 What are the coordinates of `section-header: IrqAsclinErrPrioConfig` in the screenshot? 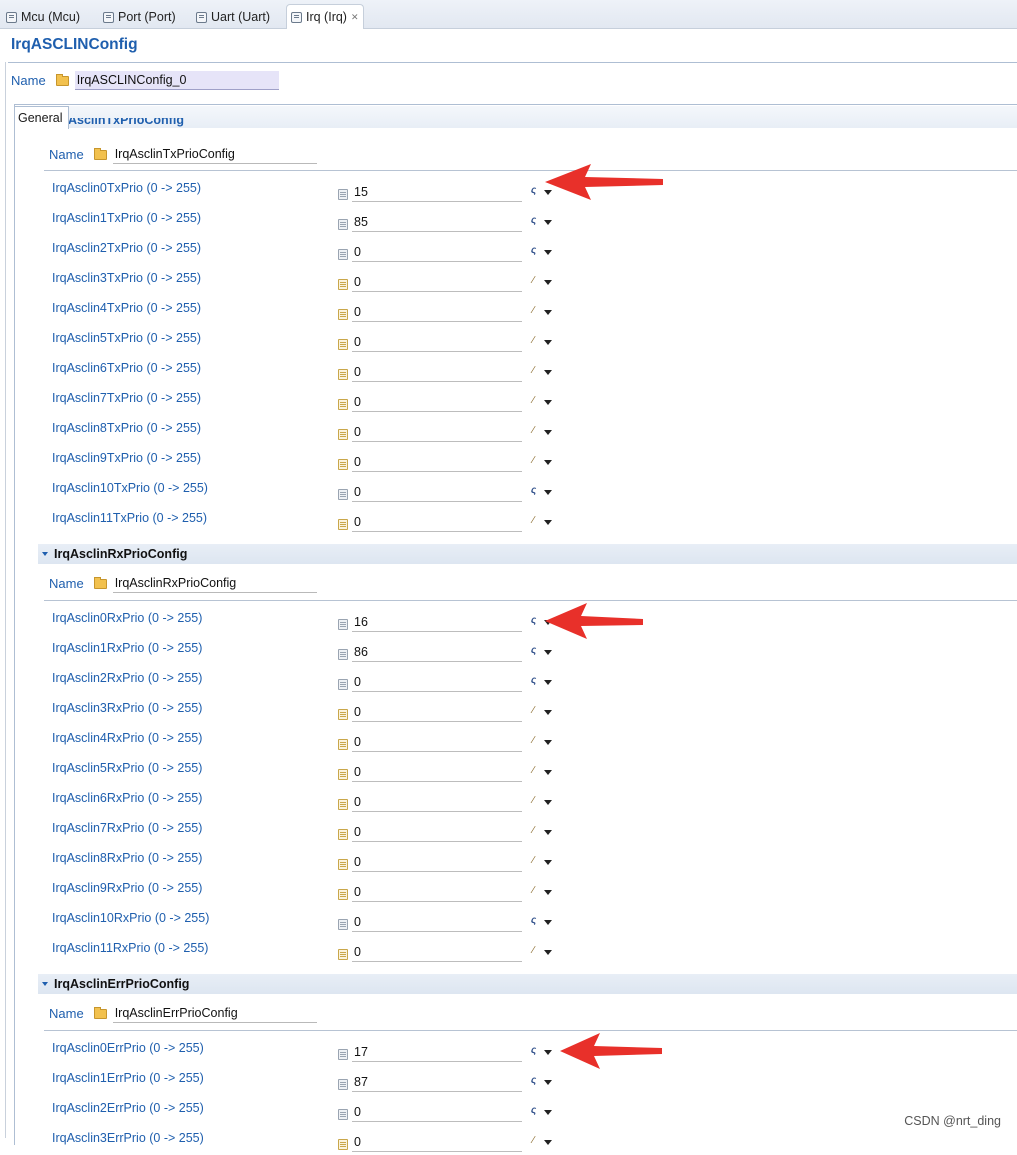 It's located at (527, 984).